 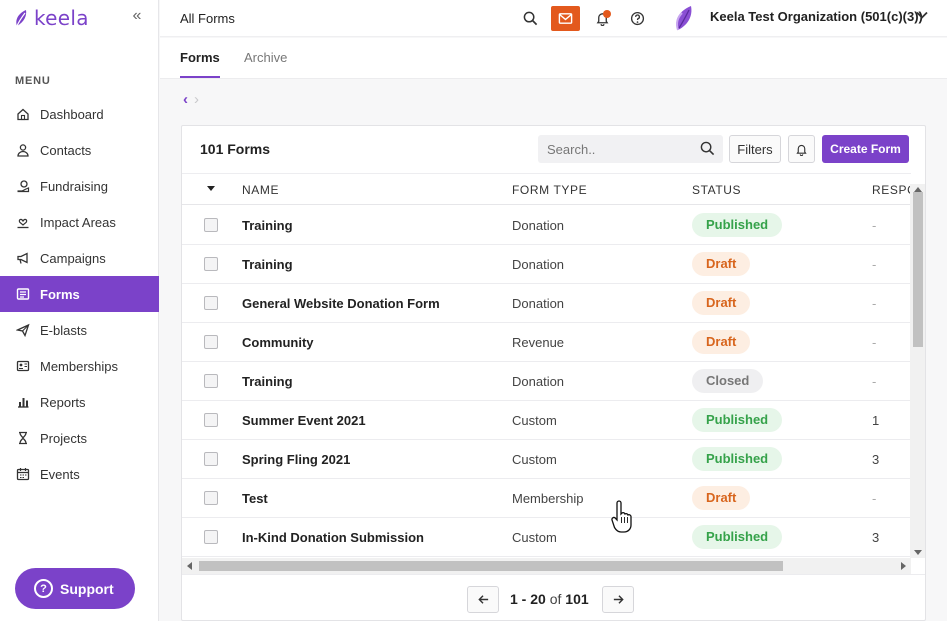 What do you see at coordinates (922, 15) in the screenshot?
I see `chevron-down-icon` at bounding box center [922, 15].